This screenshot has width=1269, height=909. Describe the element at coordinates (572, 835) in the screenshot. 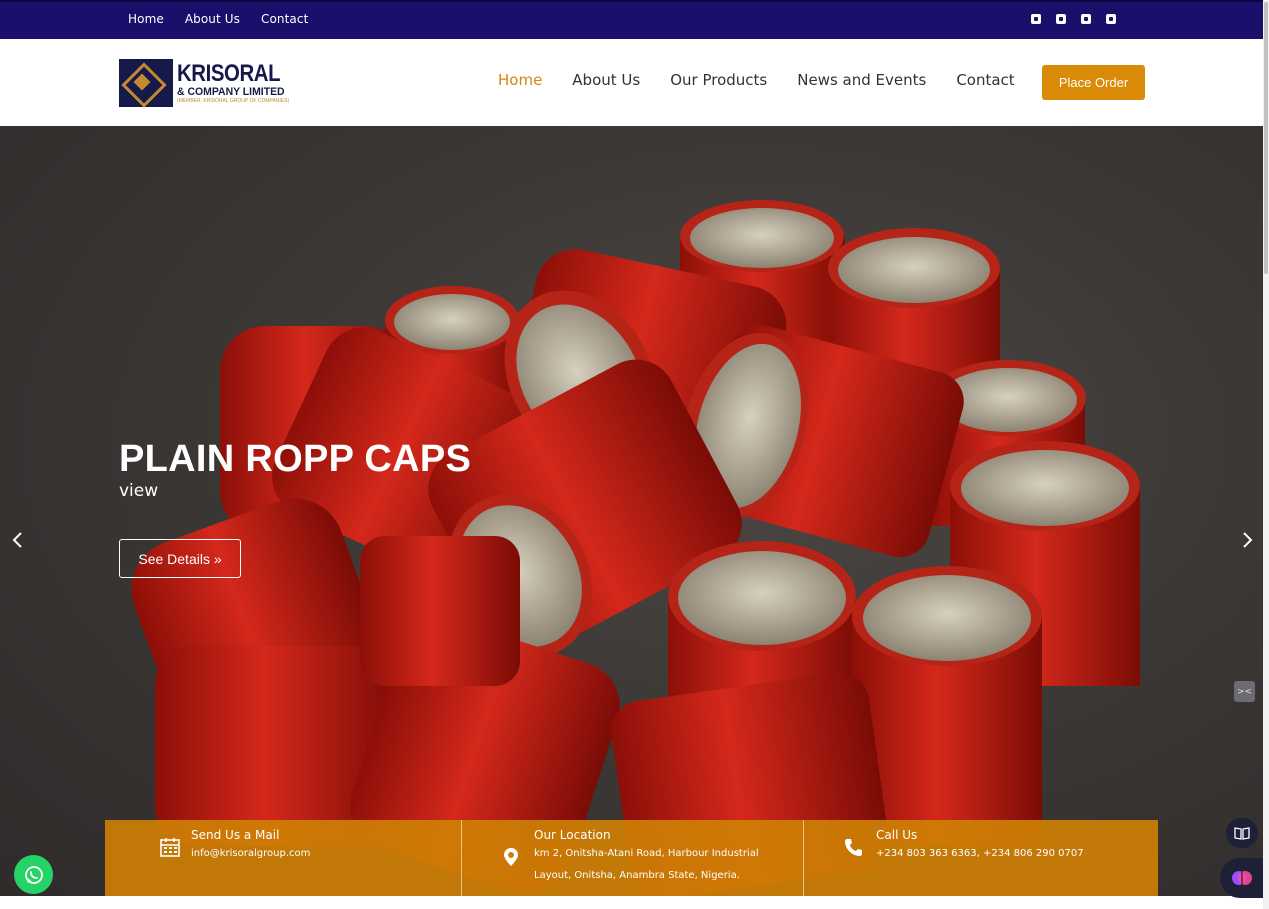

I see `location-title: Our Location` at that location.